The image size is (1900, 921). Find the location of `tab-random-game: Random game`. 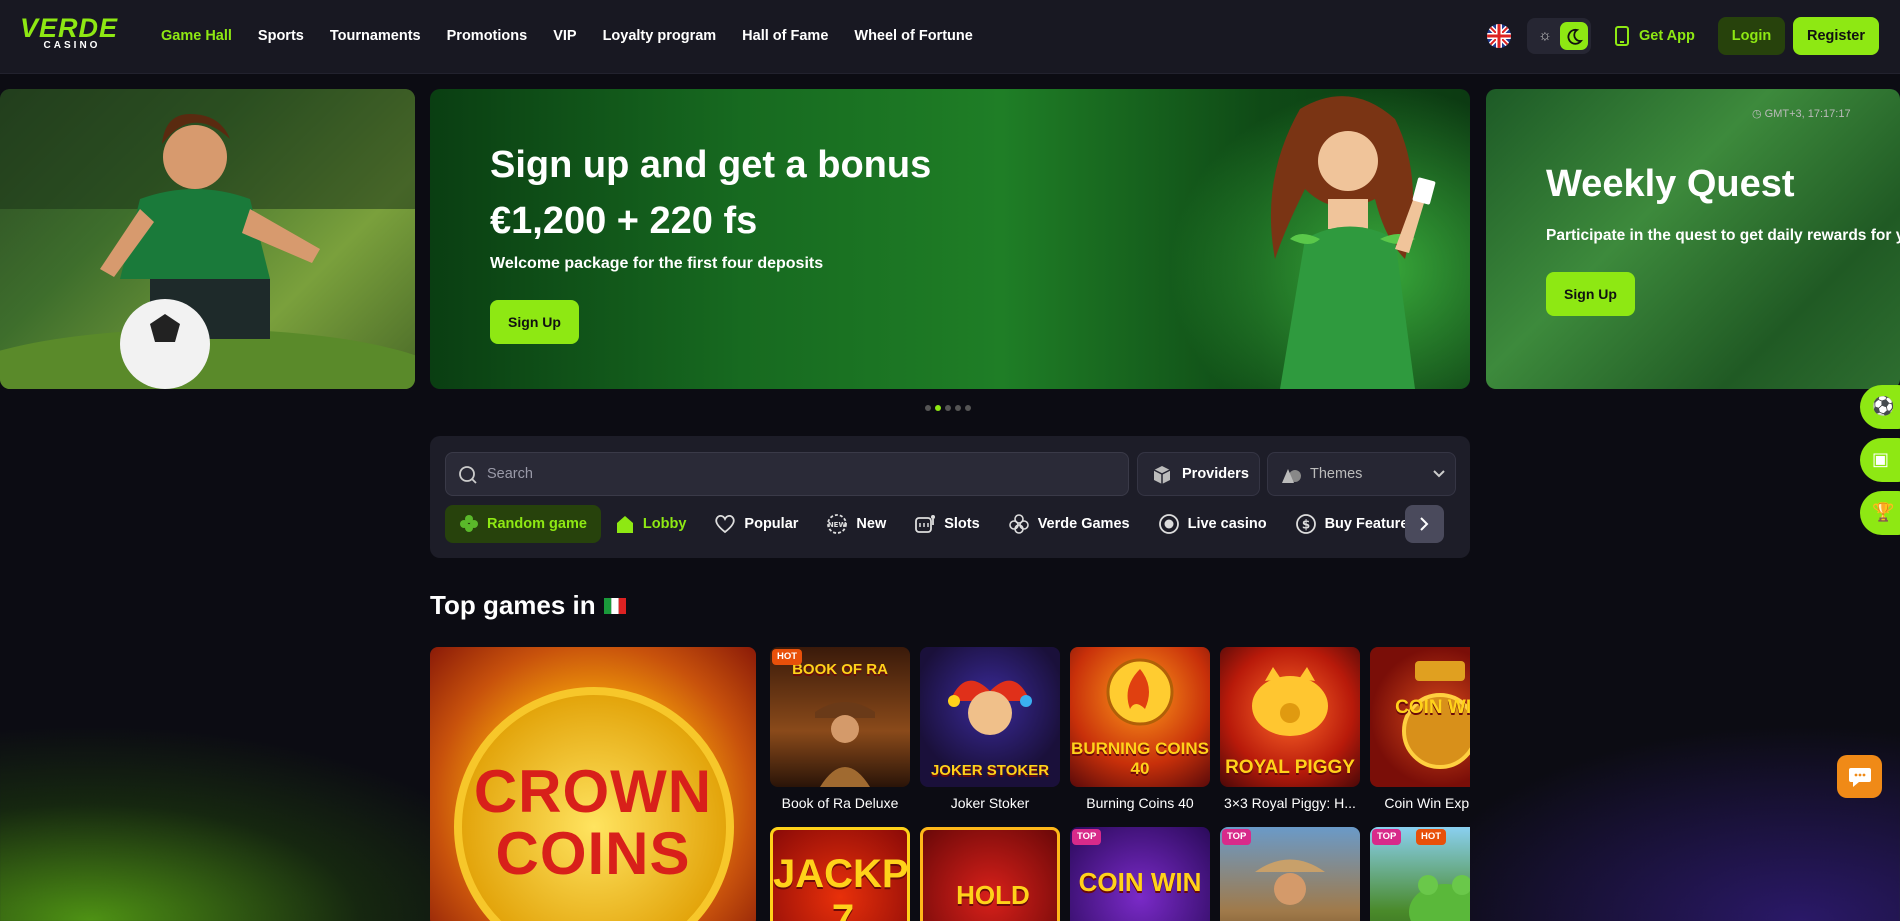

tab-random-game: Random game is located at coordinates (523, 524).